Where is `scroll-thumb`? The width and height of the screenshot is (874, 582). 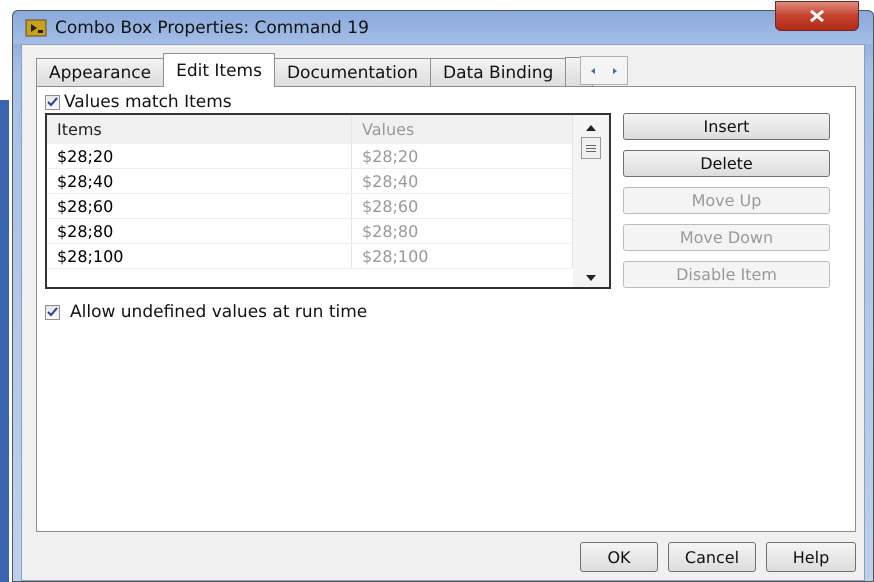
scroll-thumb is located at coordinates (591, 148).